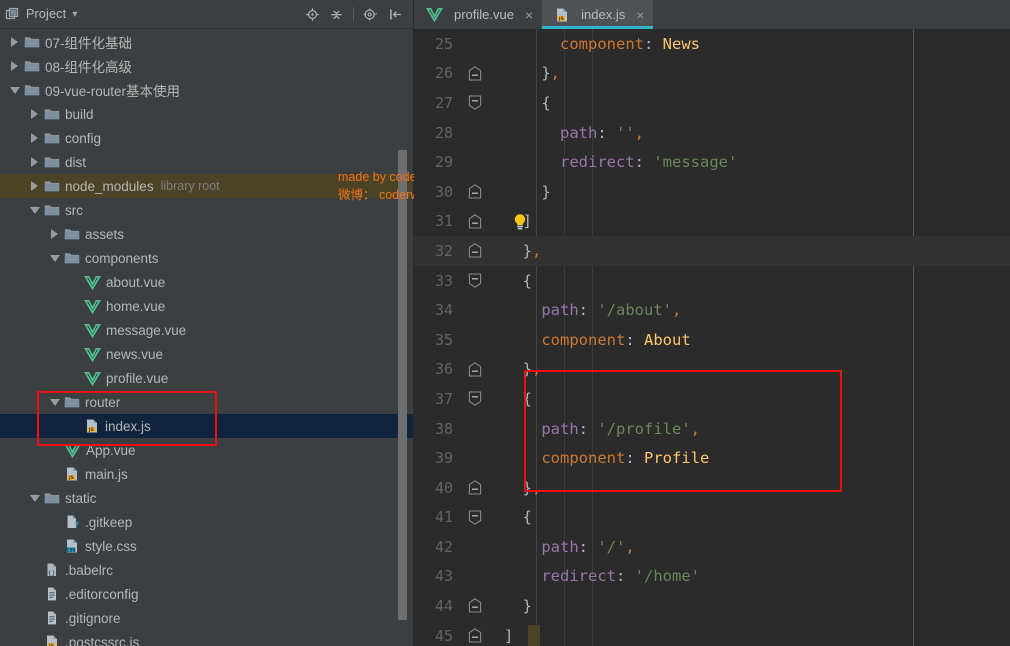 The width and height of the screenshot is (1010, 646). What do you see at coordinates (712, 192) in the screenshot?
I see `code-line: 30 }` at bounding box center [712, 192].